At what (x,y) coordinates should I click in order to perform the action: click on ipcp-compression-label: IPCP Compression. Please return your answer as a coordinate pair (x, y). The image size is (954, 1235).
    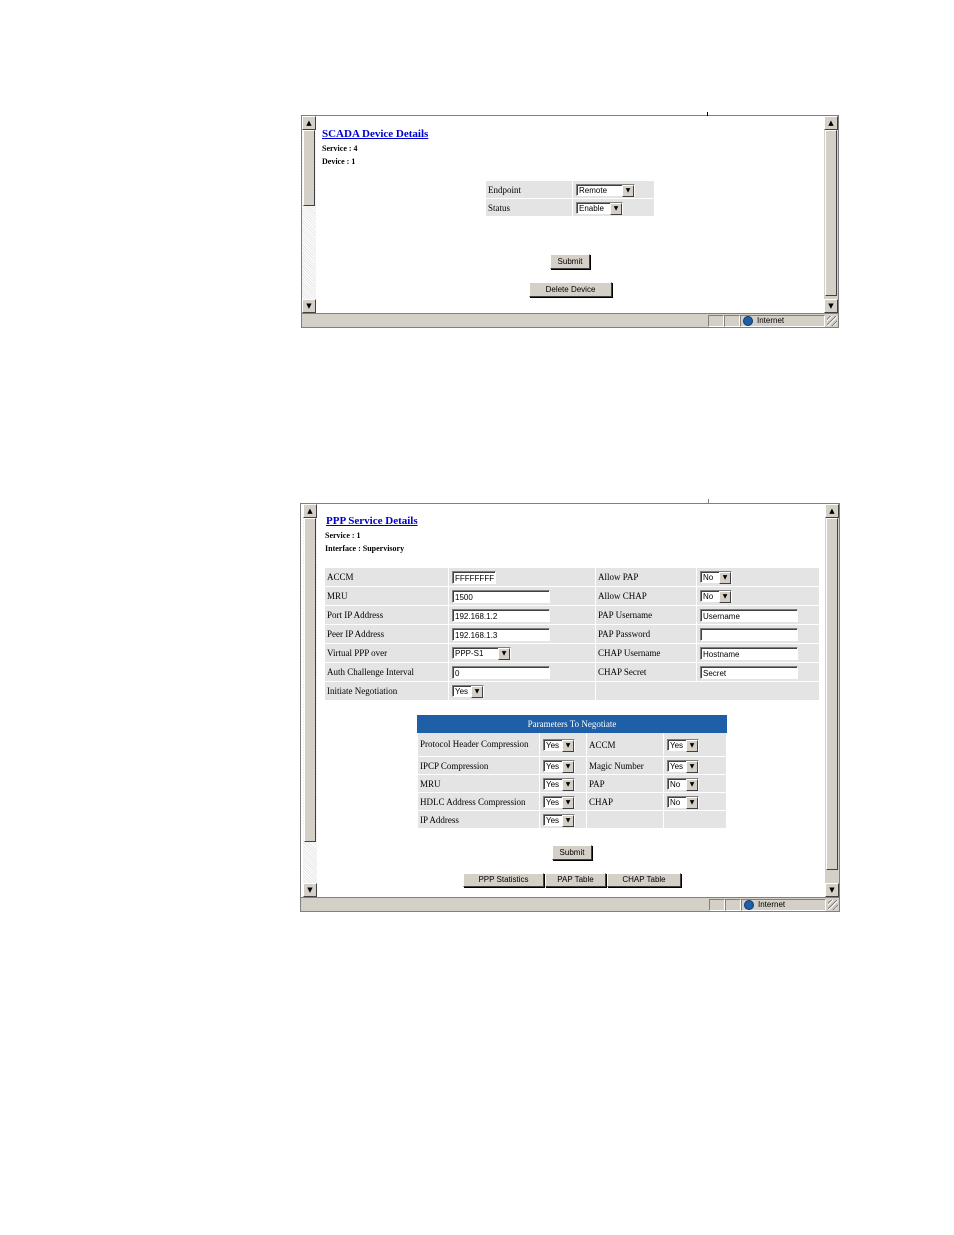
    Looking at the image, I should click on (478, 765).